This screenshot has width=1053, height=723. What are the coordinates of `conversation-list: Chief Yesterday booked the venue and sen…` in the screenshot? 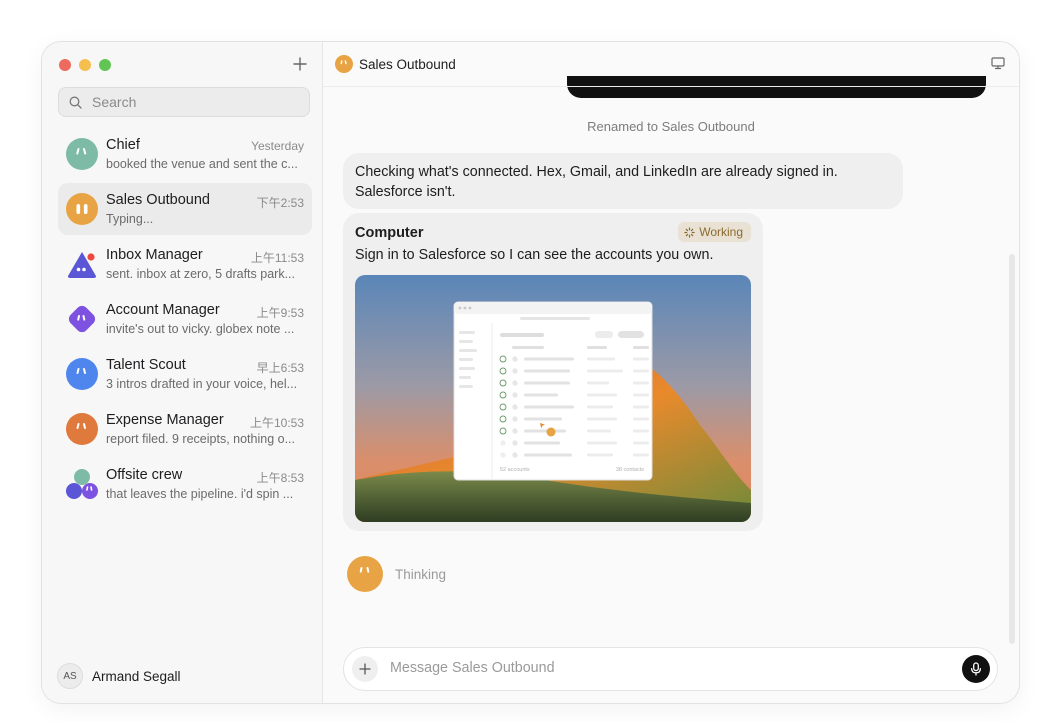 It's located at (185, 320).